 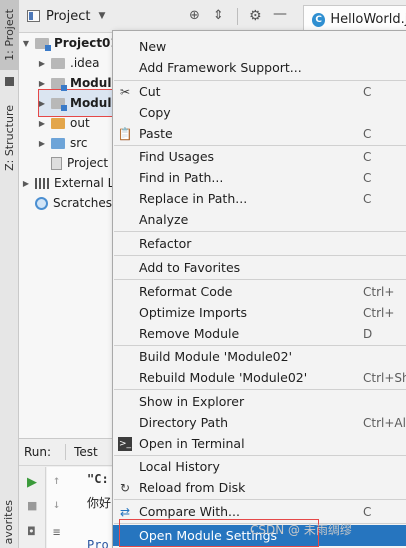 What do you see at coordinates (319, 19) in the screenshot?
I see `java-class-icon: C` at bounding box center [319, 19].